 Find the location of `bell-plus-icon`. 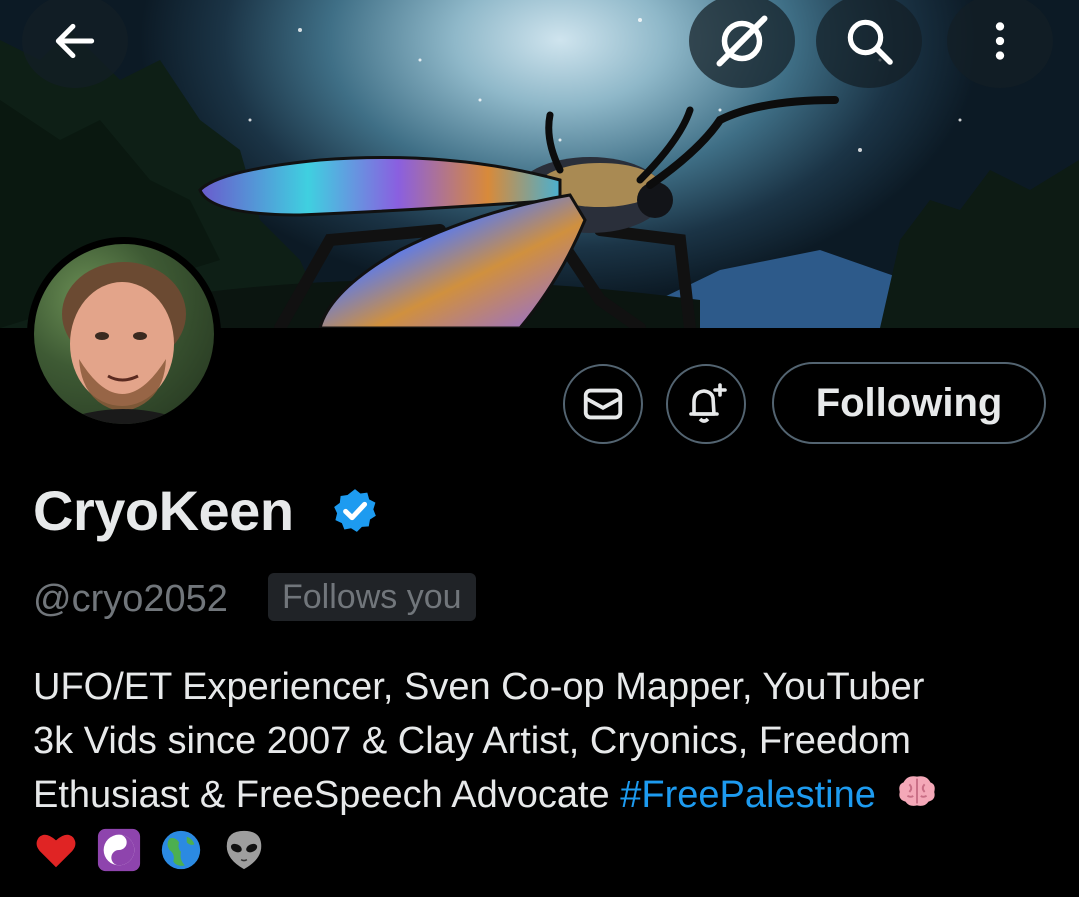

bell-plus-icon is located at coordinates (708, 403).